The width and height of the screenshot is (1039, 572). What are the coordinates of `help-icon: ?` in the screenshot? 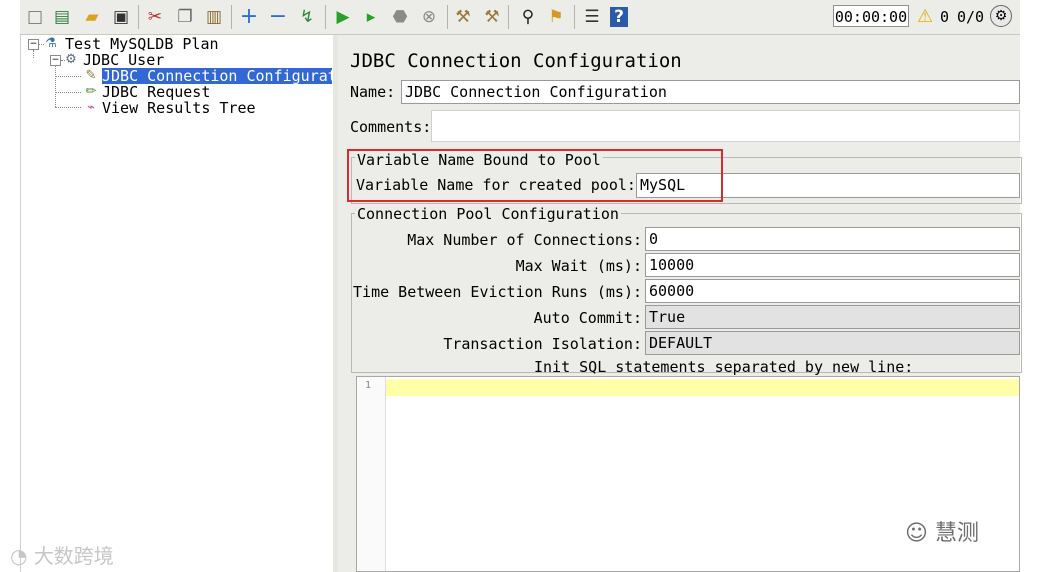 It's located at (619, 17).